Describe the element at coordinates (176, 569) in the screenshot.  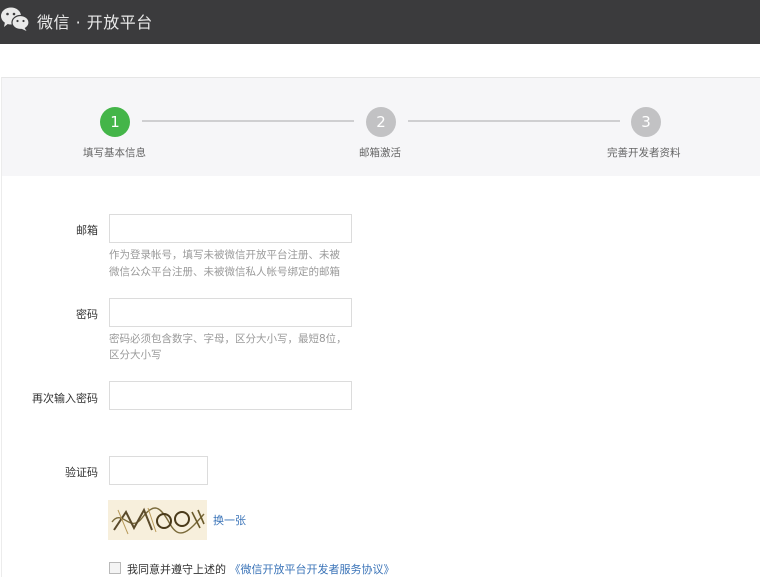
I see `agreement-prefix: 我同意并遵守上述的` at that location.